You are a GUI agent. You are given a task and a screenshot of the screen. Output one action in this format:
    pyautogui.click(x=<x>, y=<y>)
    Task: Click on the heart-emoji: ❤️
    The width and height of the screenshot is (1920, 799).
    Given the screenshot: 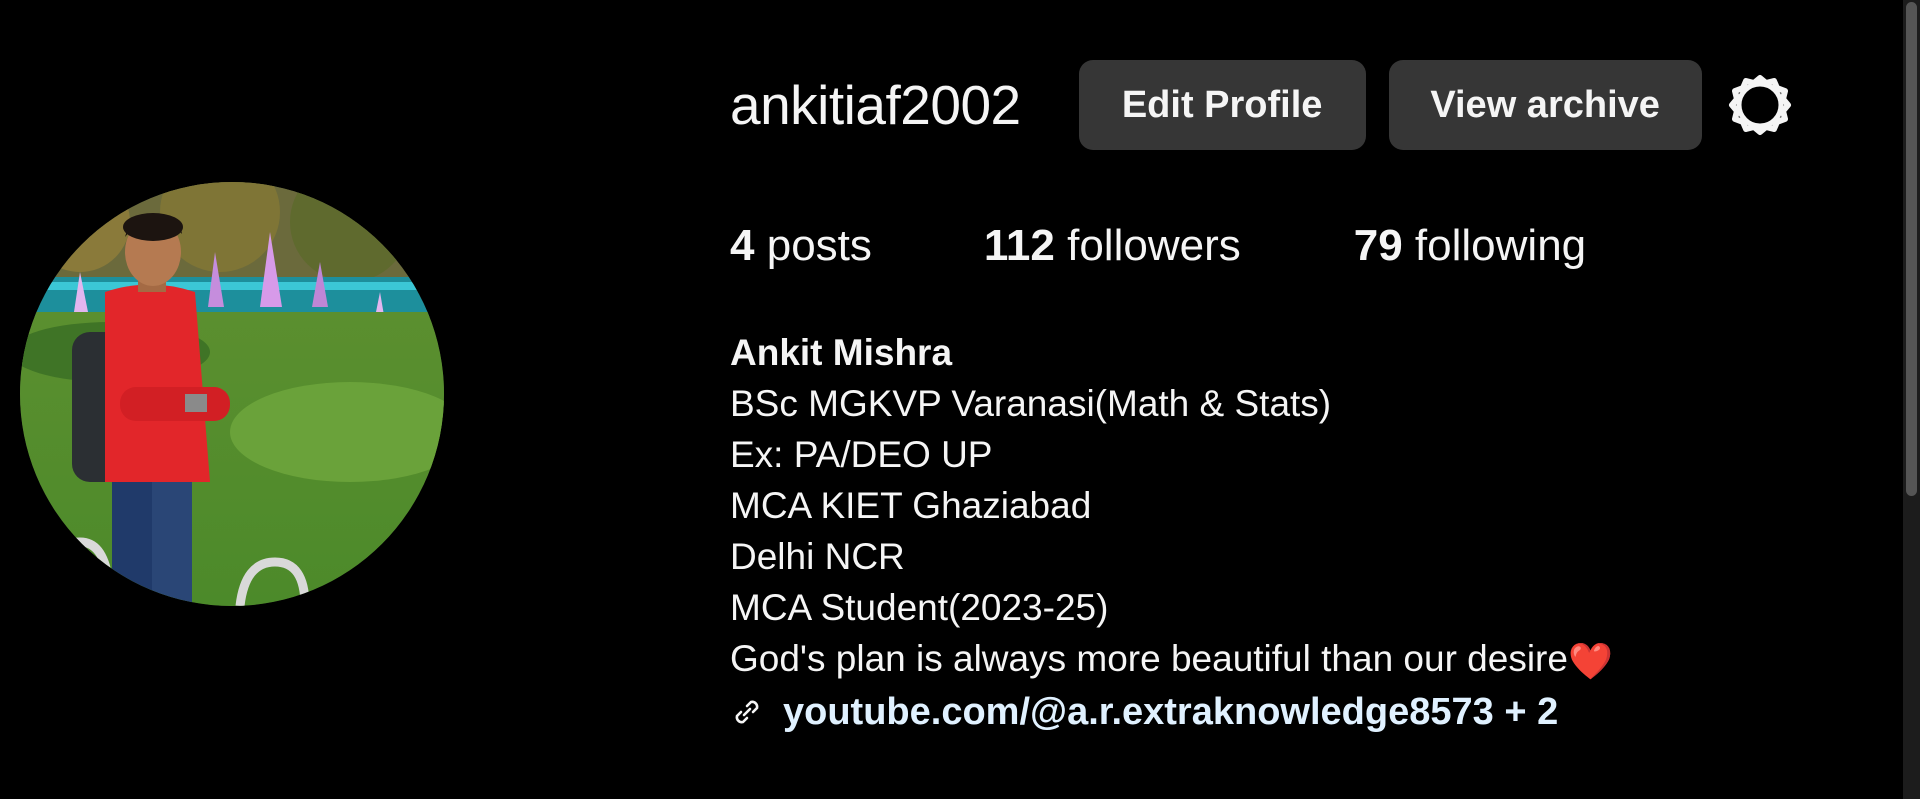 What is the action you would take?
    pyautogui.click(x=1590, y=661)
    